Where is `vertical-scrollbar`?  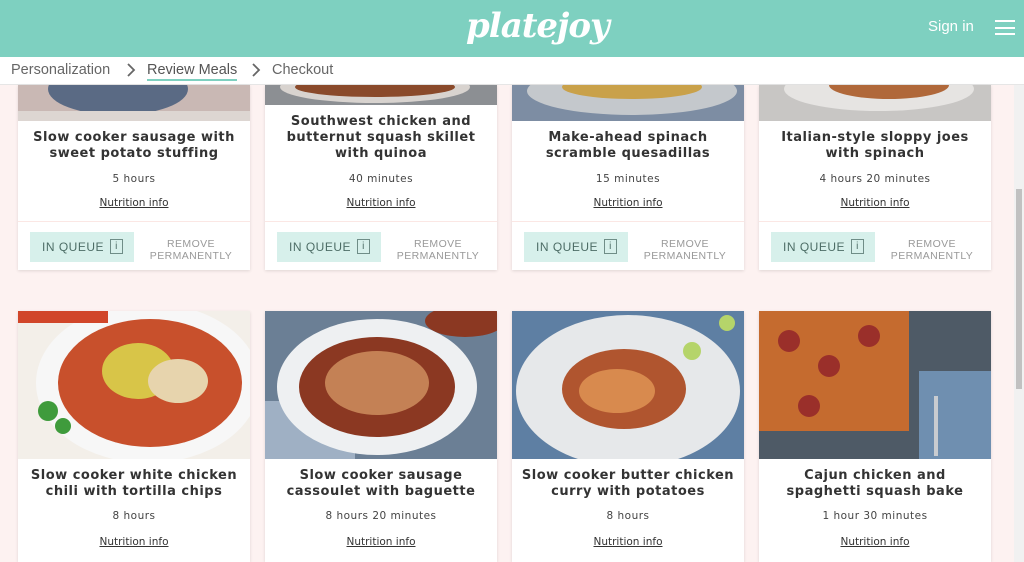 vertical-scrollbar is located at coordinates (1019, 323).